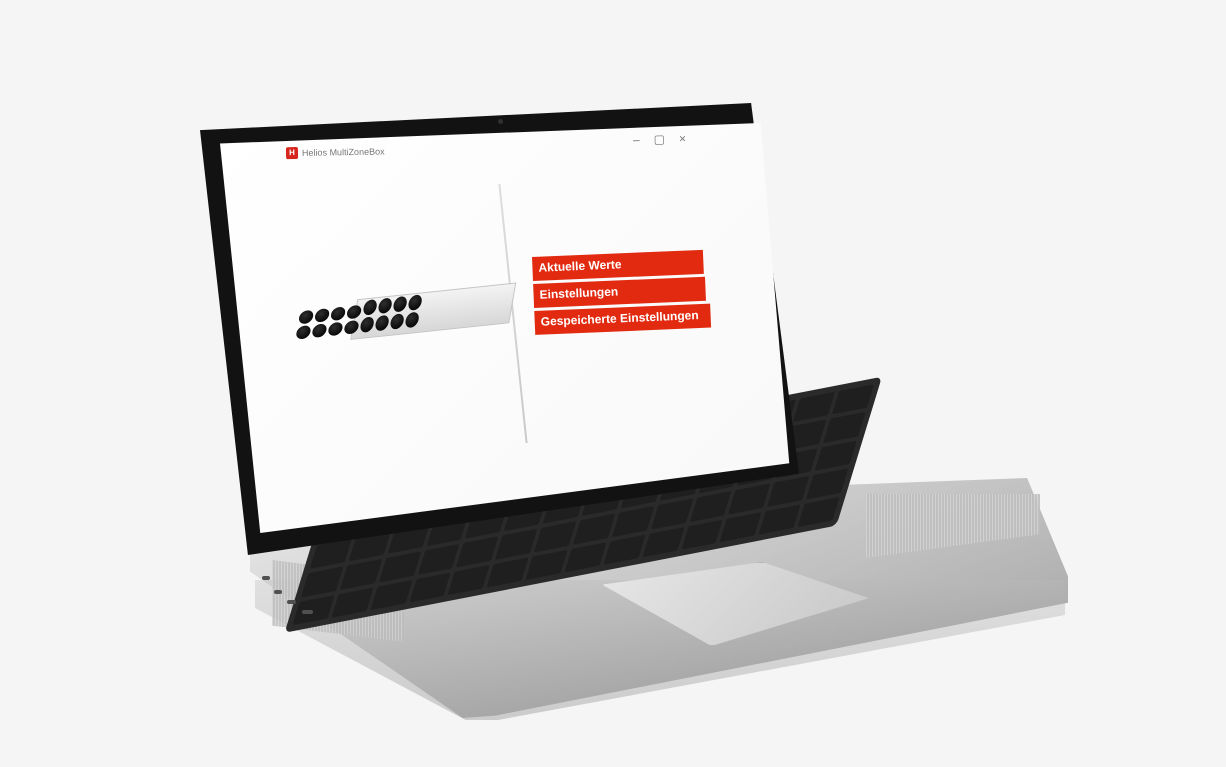 Image resolution: width=1226 pixels, height=767 pixels. I want to click on window-controls: – ▢ ×, so click(668, 139).